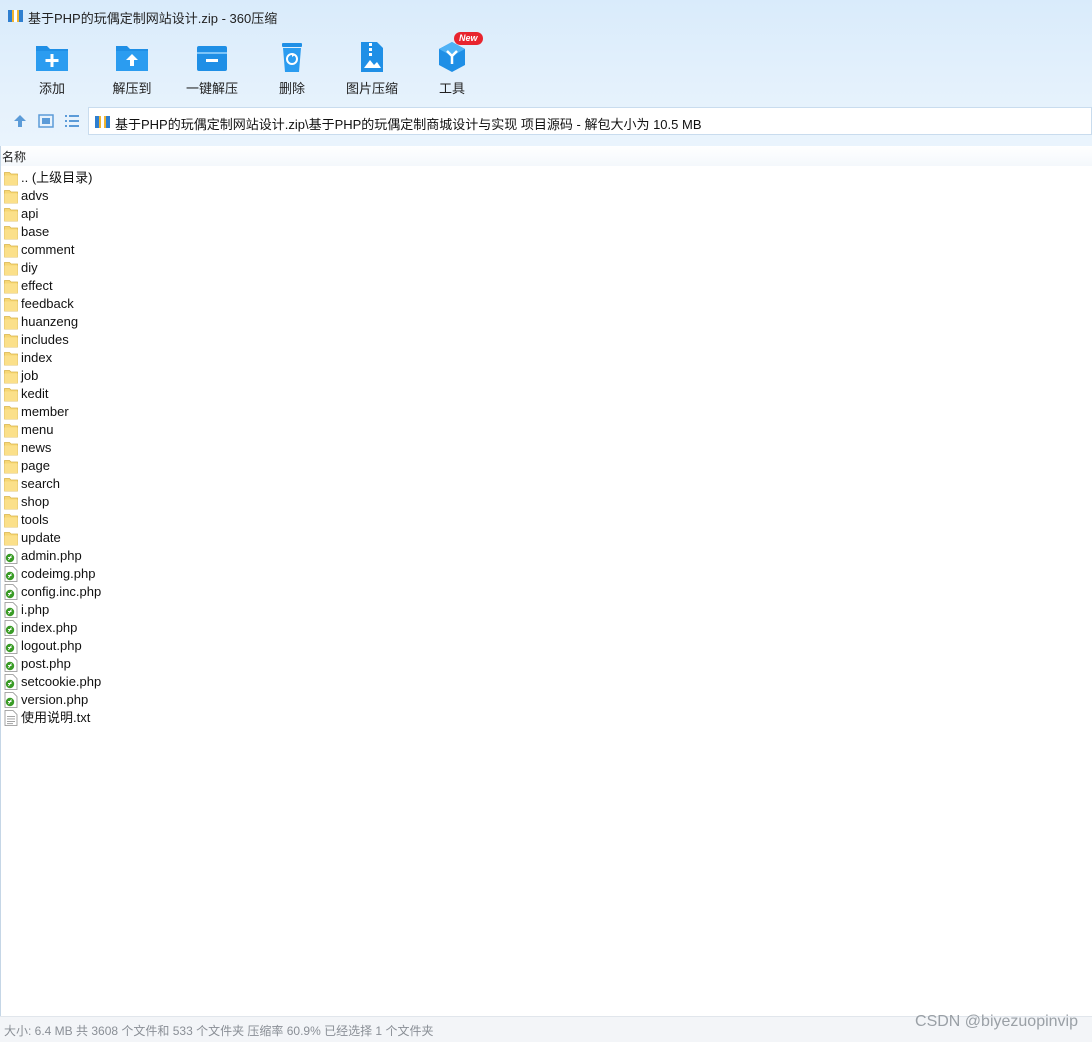 Image resolution: width=1092 pixels, height=1042 pixels. Describe the element at coordinates (200, 574) in the screenshot. I see `file-row: codeimg.php` at that location.